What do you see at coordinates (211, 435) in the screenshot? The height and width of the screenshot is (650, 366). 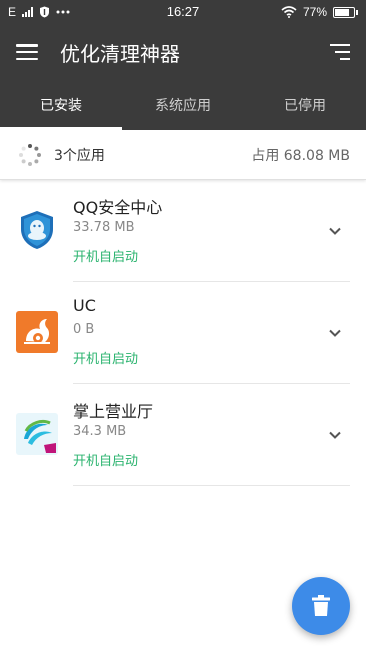 I see `app-info: 掌上营业厅 34.3 MB 开机自启动` at bounding box center [211, 435].